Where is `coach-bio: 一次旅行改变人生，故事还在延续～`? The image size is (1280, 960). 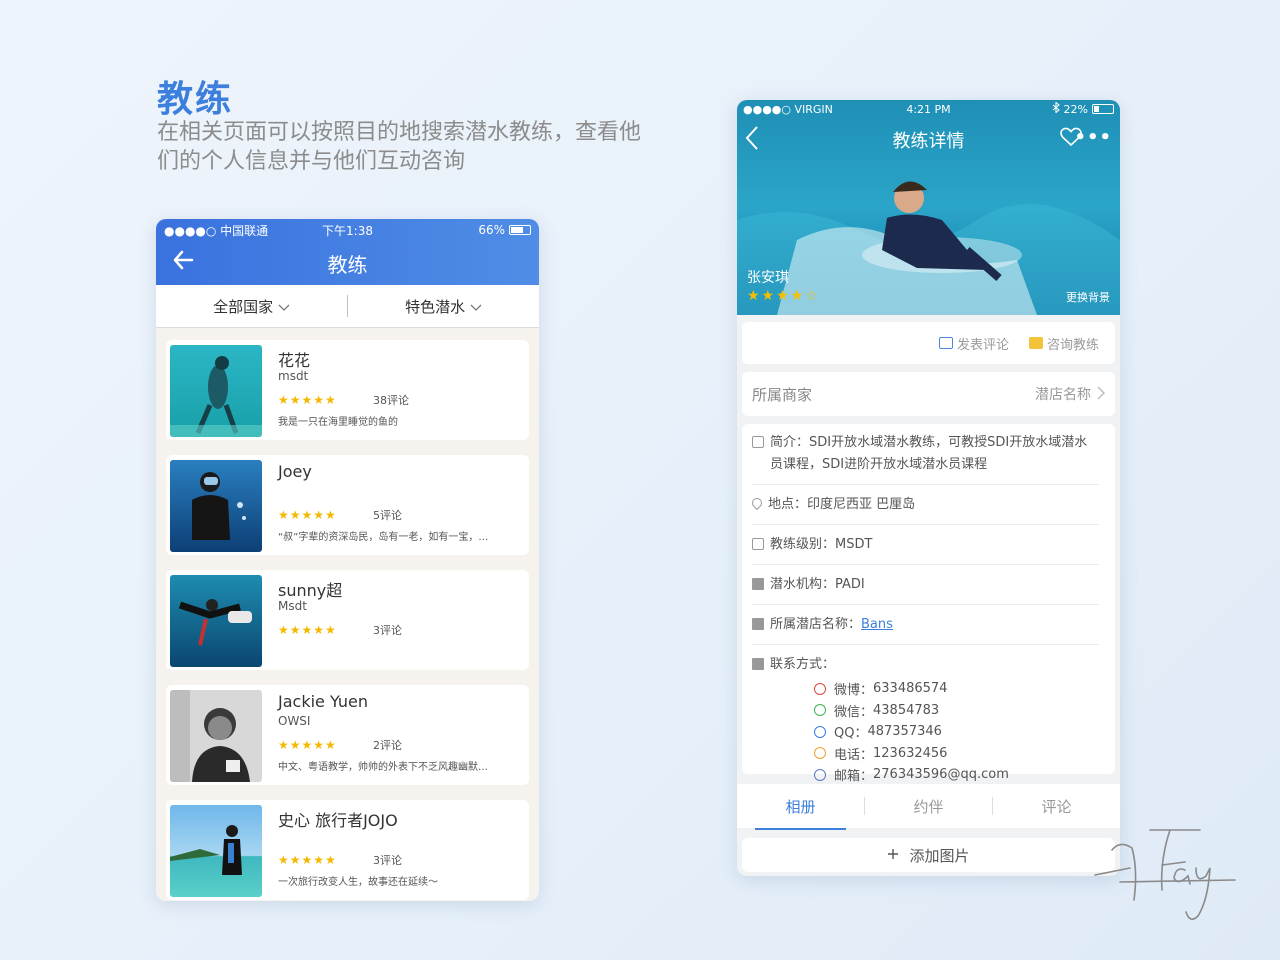
coach-bio: 一次旅行改变人生，故事还在延续～ is located at coordinates (358, 882).